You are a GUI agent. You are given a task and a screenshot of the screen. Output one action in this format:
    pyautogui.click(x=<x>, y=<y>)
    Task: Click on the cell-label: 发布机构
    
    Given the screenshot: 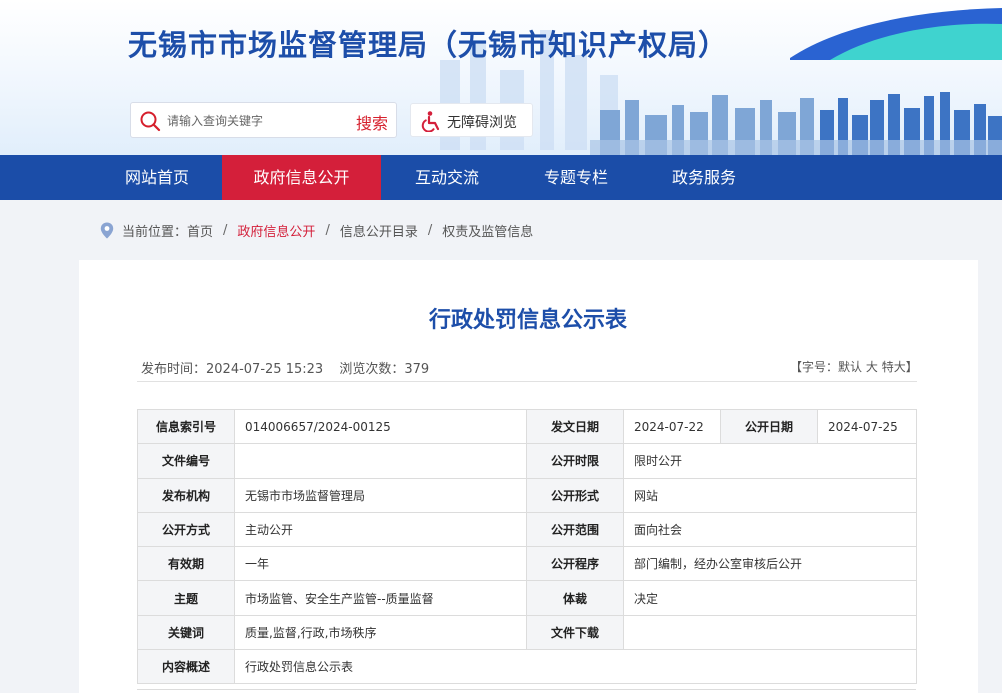 What is the action you would take?
    pyautogui.click(x=186, y=495)
    